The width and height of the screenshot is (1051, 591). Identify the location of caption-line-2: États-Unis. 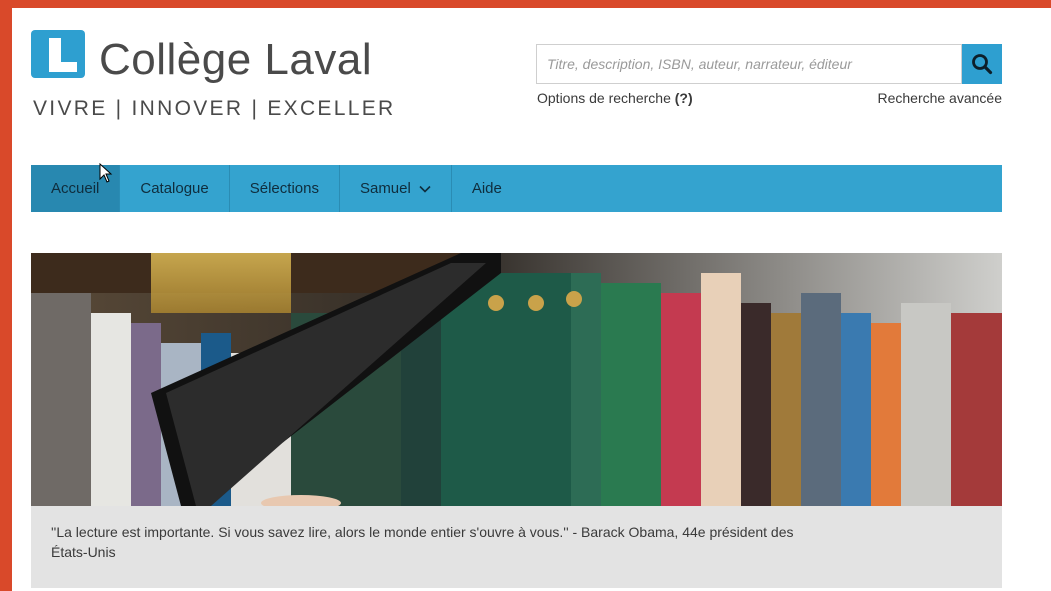
(83, 552).